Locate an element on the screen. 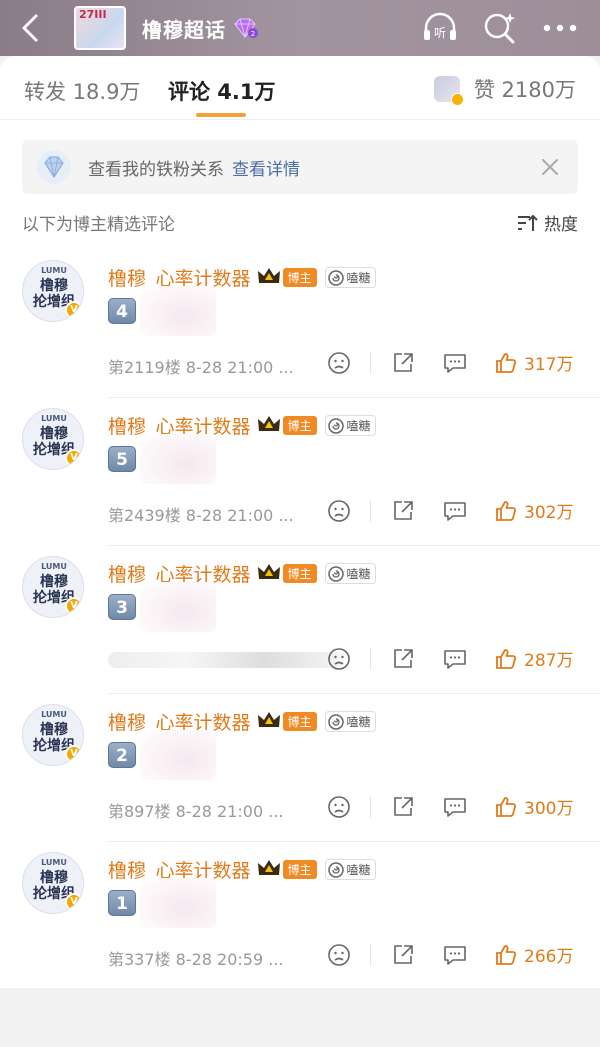 The height and width of the screenshot is (1047, 600). page-title: 橹穆超话 is located at coordinates (184, 29).